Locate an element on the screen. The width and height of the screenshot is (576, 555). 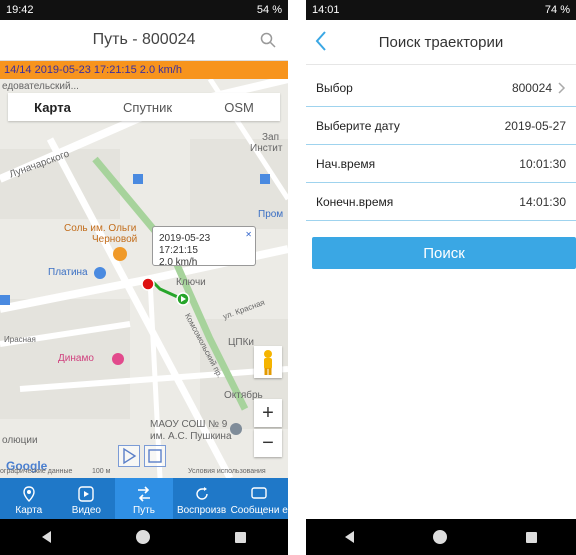
bottom-tab-bar: Карта Видео Путь Воспроизв Сообщени е is located at coordinates (144, 498).